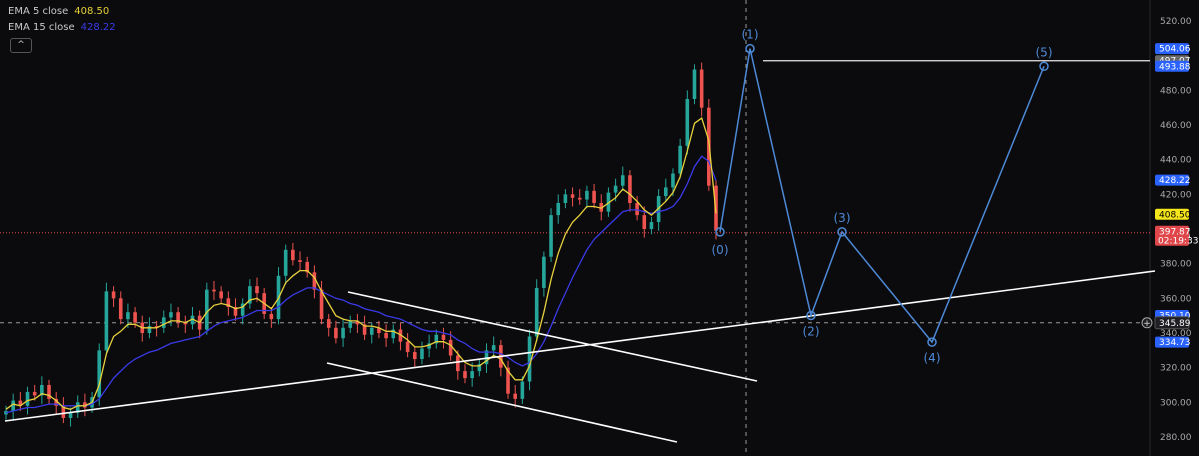 The image size is (1199, 456). What do you see at coordinates (1175, 343) in the screenshot?
I see `price-badge: 334.73` at bounding box center [1175, 343].